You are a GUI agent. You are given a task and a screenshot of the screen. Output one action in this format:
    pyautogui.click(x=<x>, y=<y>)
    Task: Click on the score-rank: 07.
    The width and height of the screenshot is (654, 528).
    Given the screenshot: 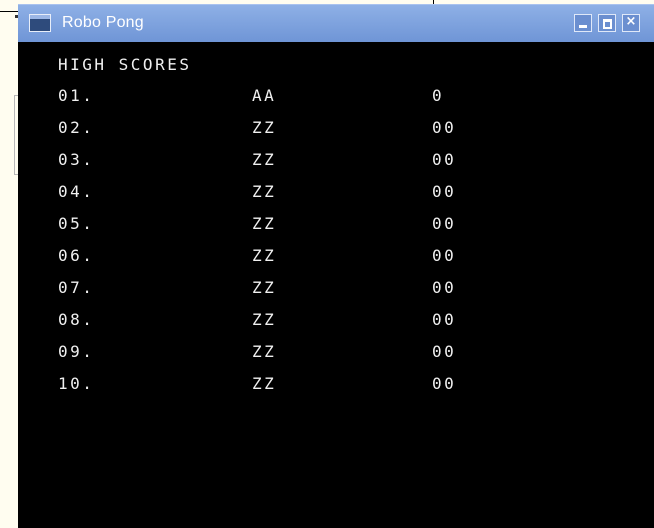 What is the action you would take?
    pyautogui.click(x=76, y=287)
    